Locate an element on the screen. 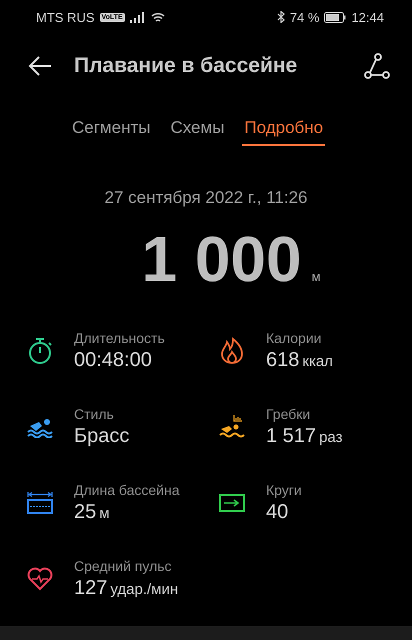  tab: Сегменты is located at coordinates (111, 129).